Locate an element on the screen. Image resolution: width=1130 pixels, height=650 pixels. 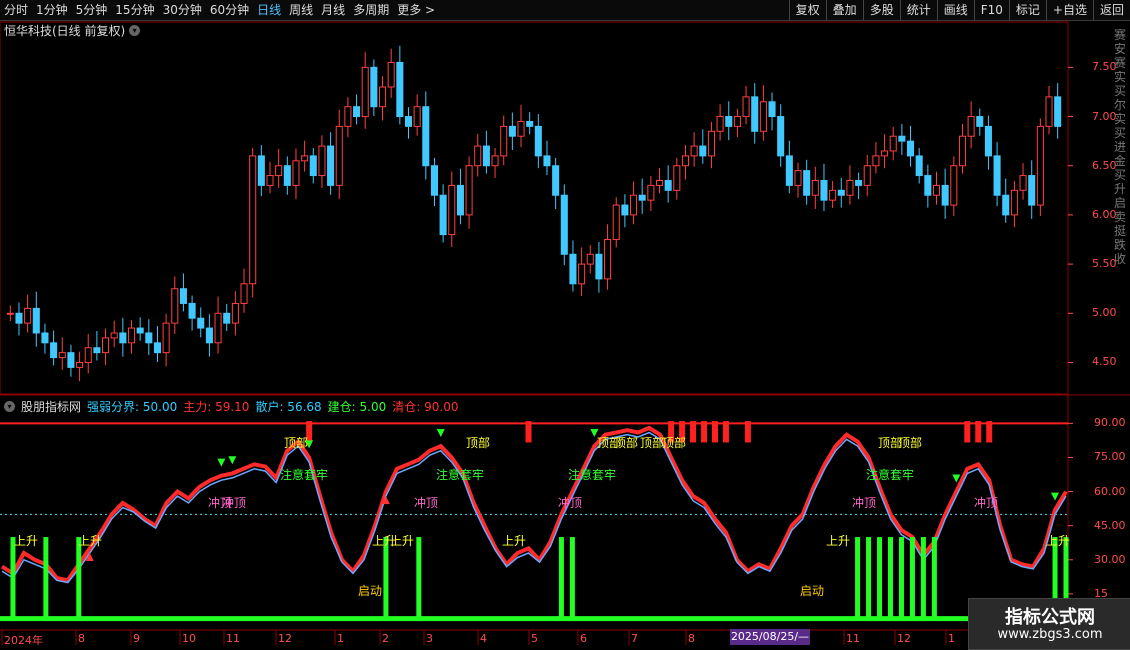
signal-care: 注意套牢 is located at coordinates (890, 475).